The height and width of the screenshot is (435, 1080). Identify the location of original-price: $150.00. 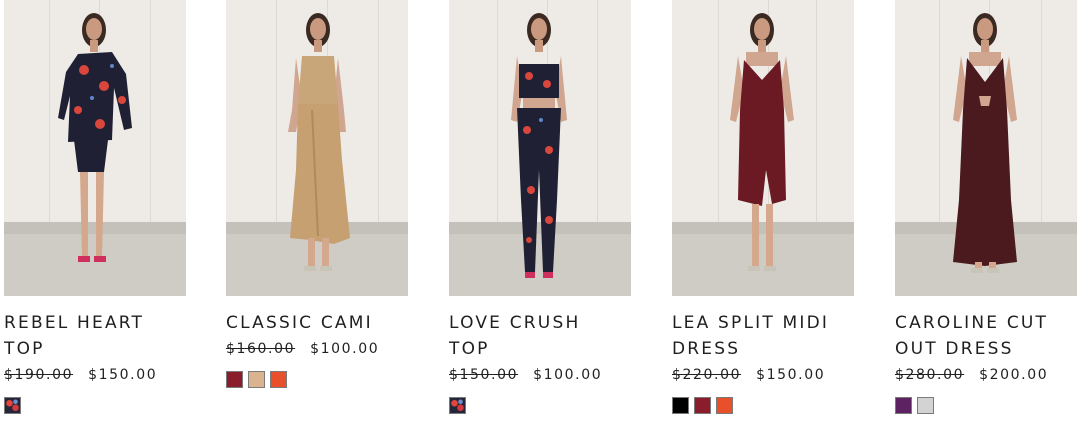
(484, 375).